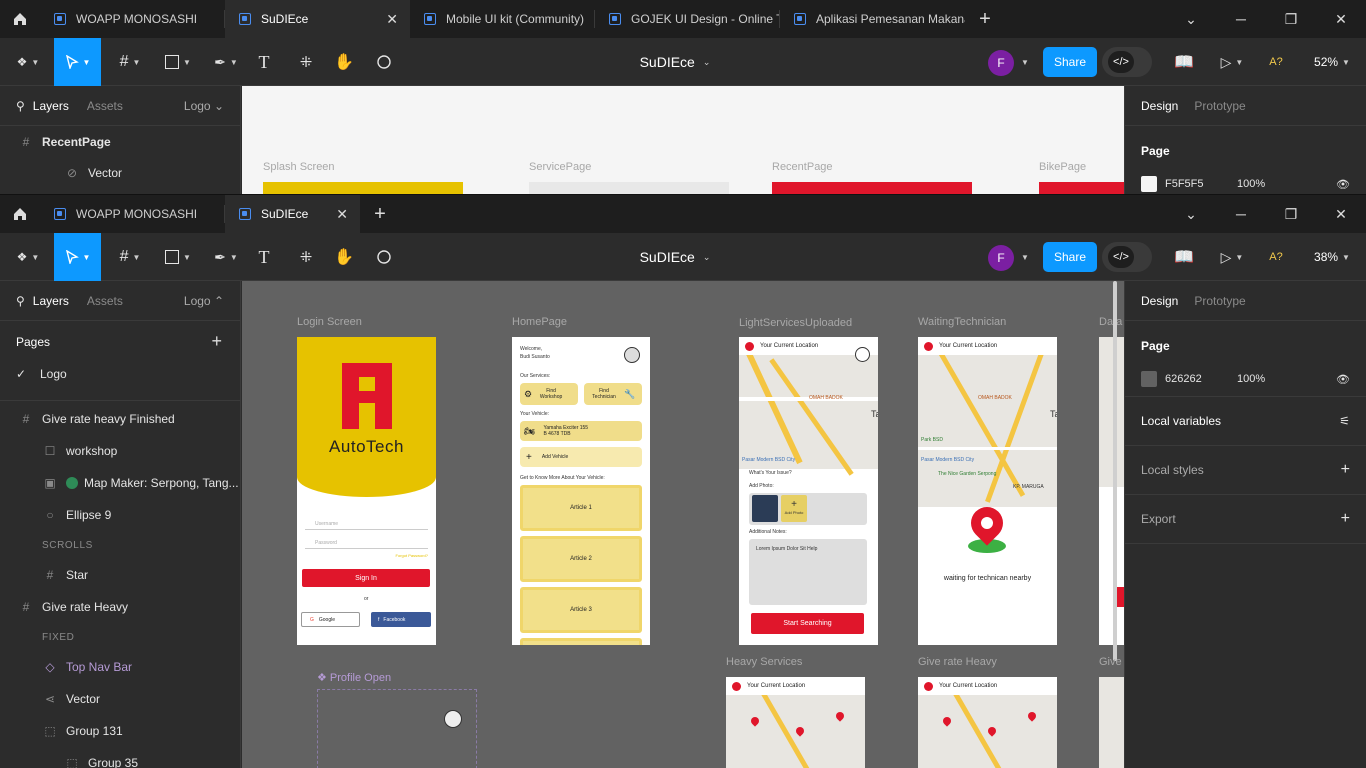 The height and width of the screenshot is (768, 1366). I want to click on profile-open-component, so click(397, 728).